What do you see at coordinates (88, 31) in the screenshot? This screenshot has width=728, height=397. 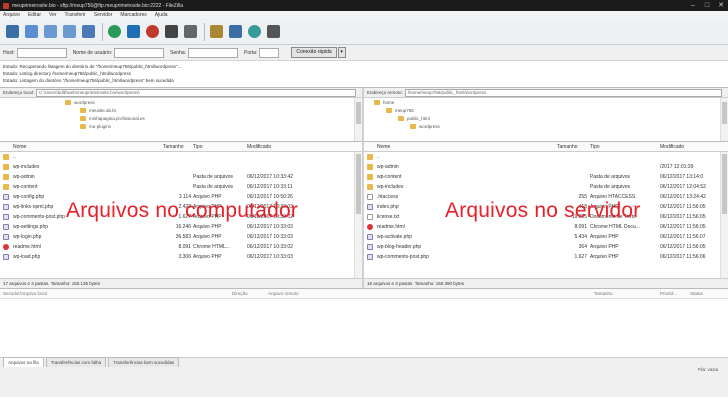 I see `toggle-queue-icon` at bounding box center [88, 31].